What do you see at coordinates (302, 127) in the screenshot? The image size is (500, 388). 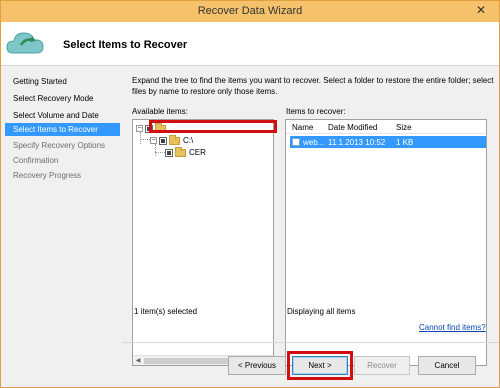 I see `column-header-name: Name` at bounding box center [302, 127].